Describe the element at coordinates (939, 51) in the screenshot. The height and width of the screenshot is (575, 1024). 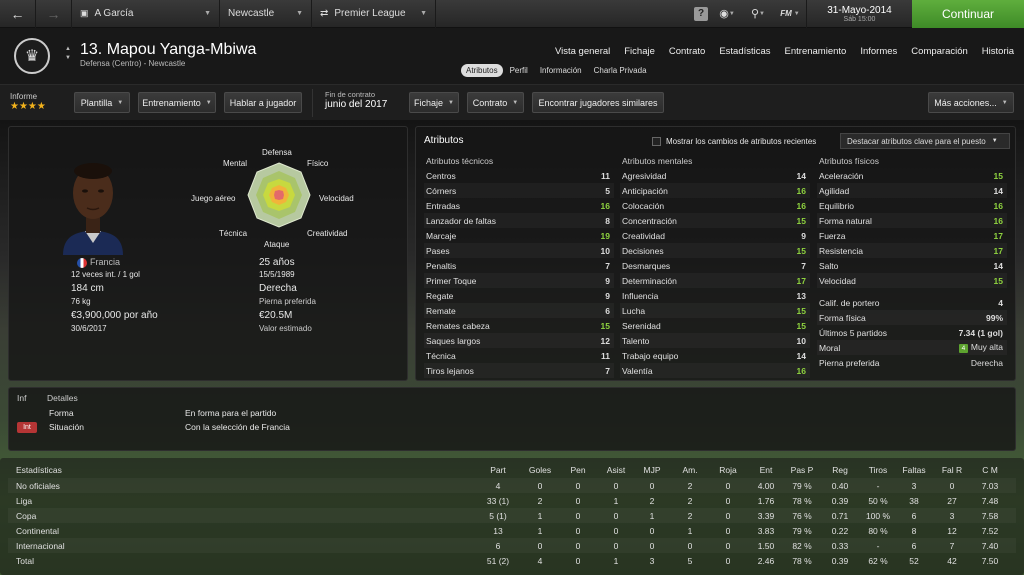
I see `tab-comparacion: Comparación` at that location.